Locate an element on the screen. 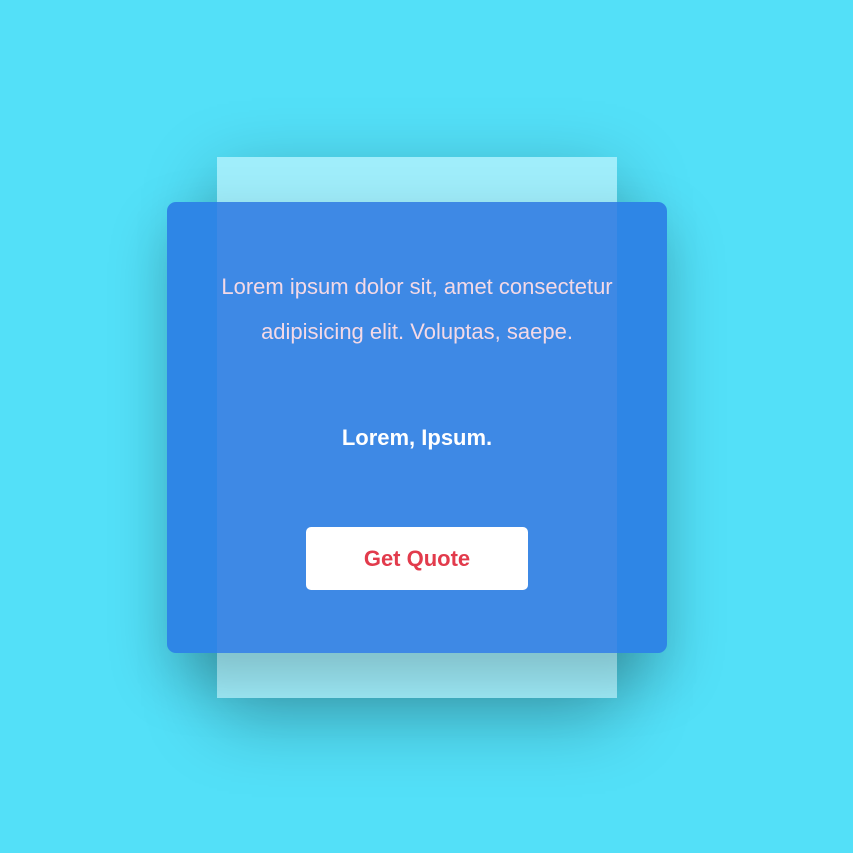 This screenshot has height=853, width=853. get-quote-button: Get Quote is located at coordinates (417, 558).